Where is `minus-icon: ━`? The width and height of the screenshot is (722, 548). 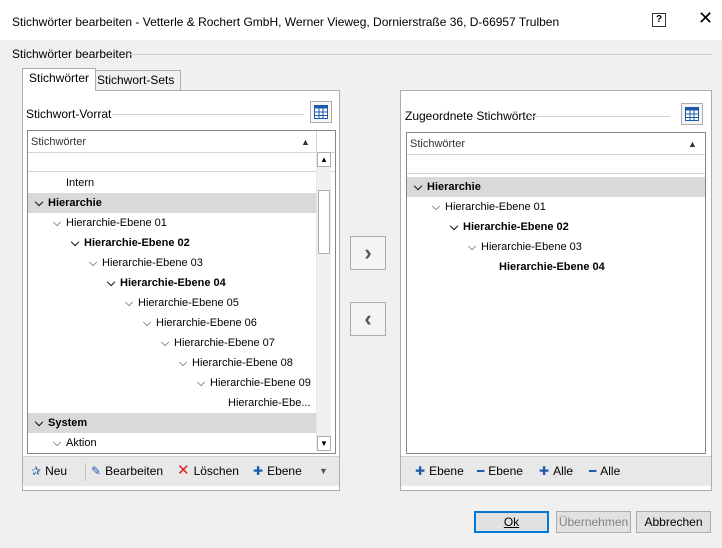
minus-icon: ━ is located at coordinates (481, 471).